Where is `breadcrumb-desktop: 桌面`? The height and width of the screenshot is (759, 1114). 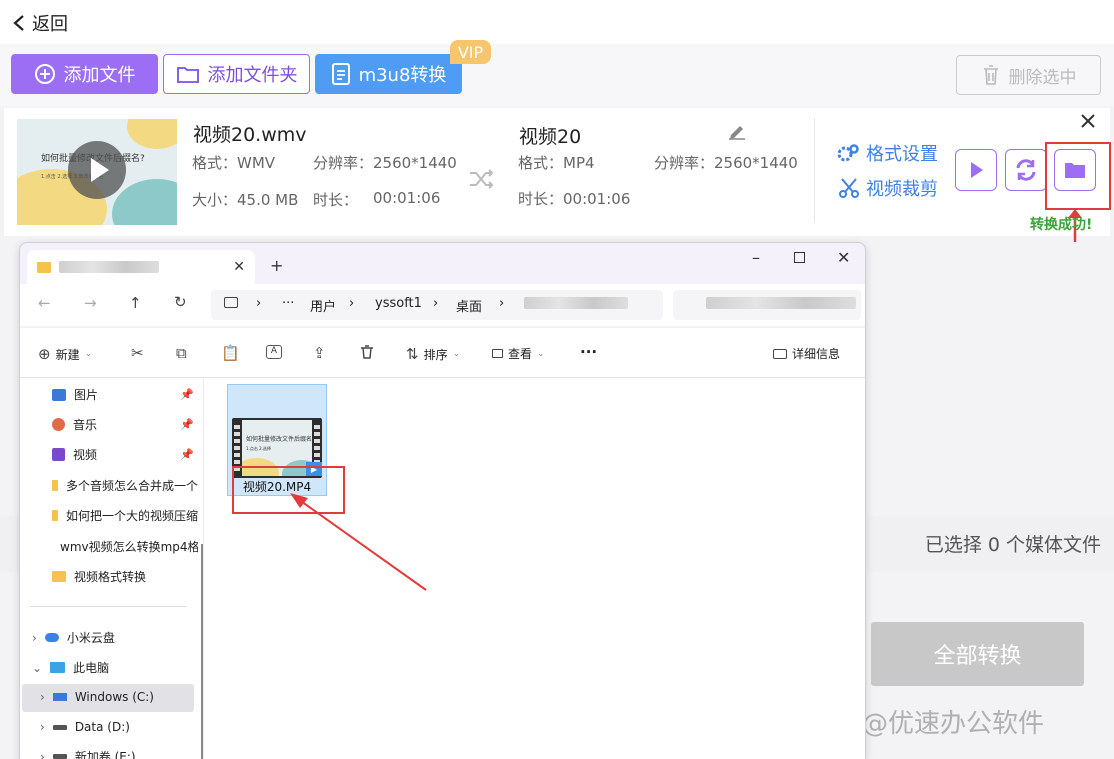 breadcrumb-desktop: 桌面 is located at coordinates (469, 305).